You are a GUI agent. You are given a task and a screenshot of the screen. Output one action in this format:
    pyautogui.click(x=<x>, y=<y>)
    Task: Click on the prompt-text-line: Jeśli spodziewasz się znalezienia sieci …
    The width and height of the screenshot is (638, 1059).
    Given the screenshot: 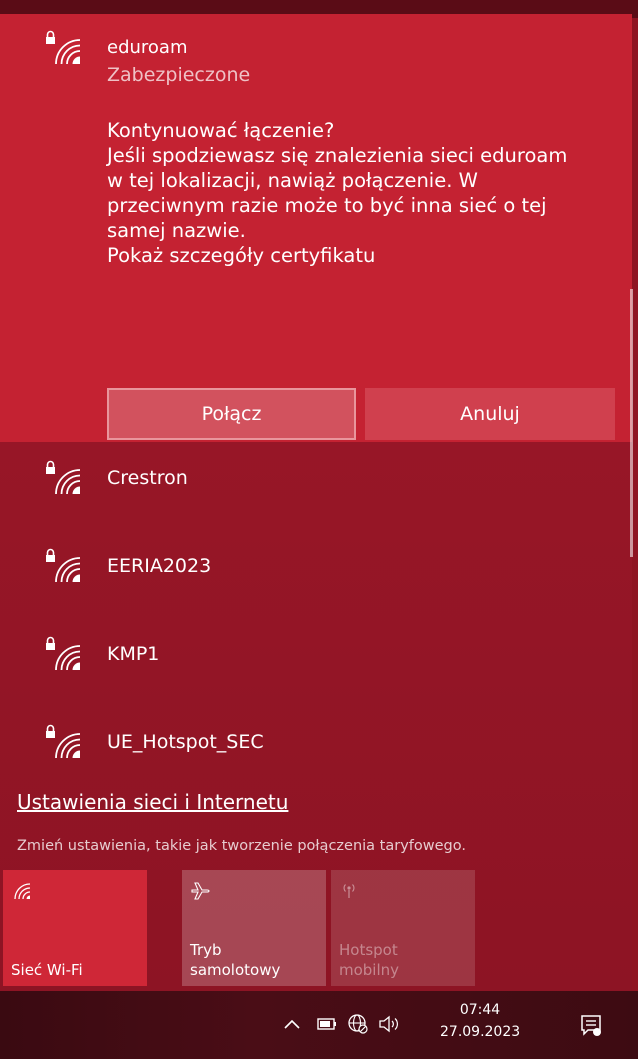 What is the action you would take?
    pyautogui.click(x=337, y=155)
    